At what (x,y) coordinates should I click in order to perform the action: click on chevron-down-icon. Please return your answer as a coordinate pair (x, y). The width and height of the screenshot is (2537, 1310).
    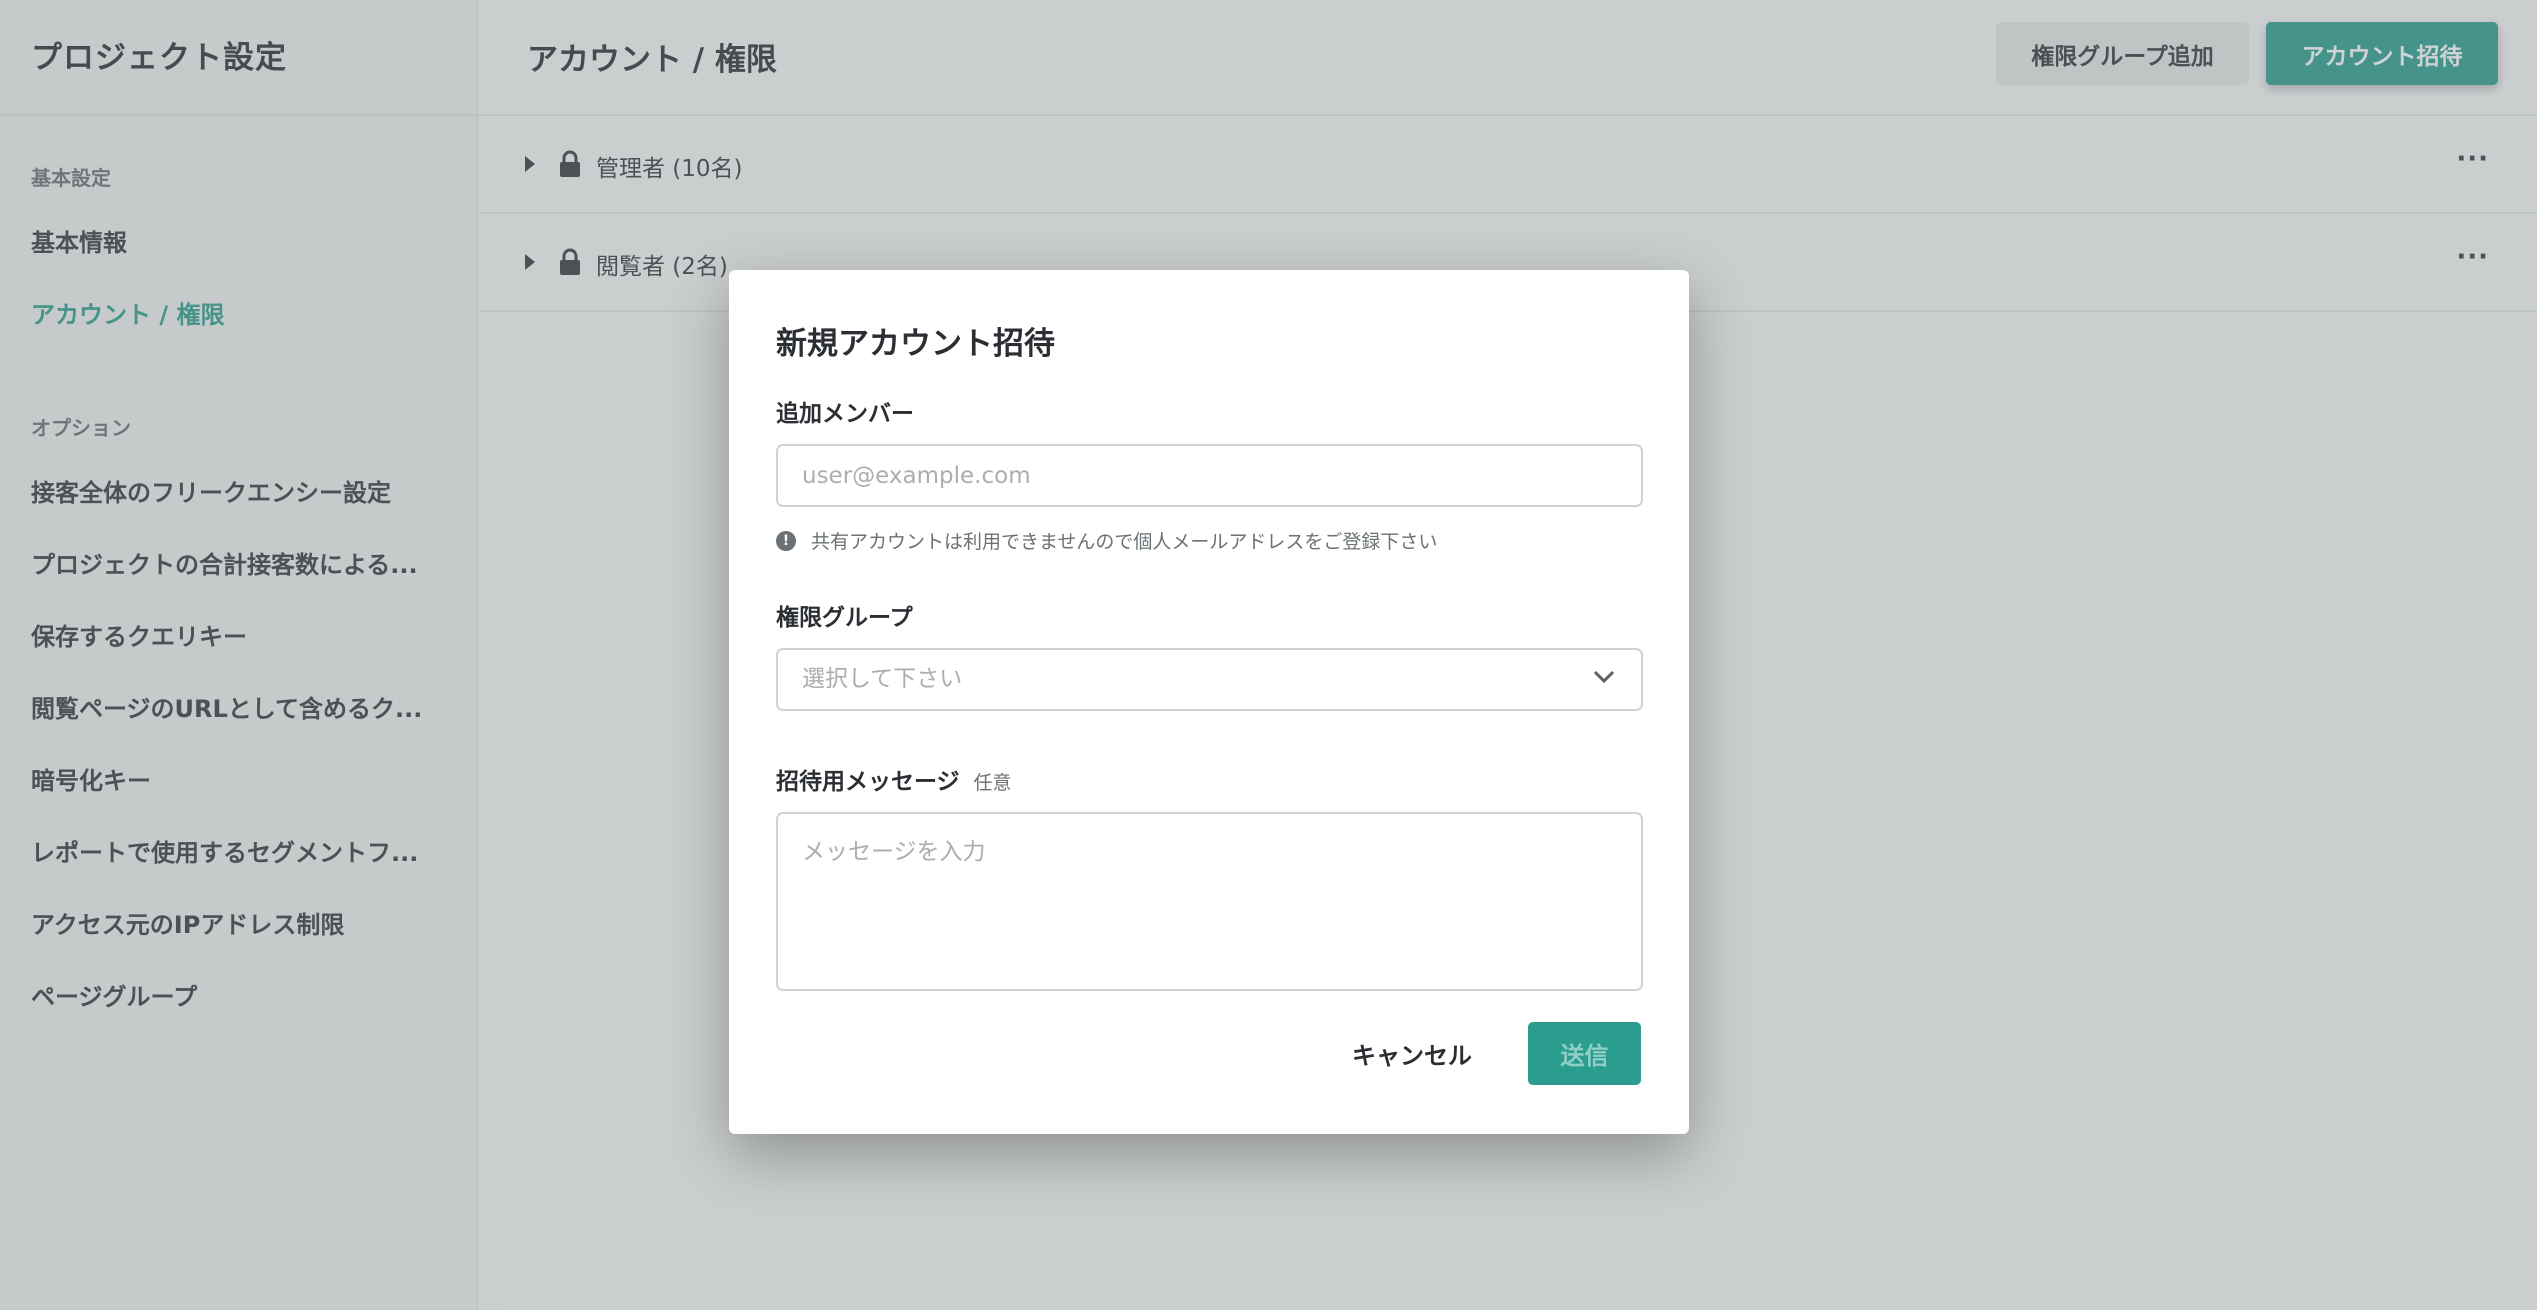
    Looking at the image, I should click on (1604, 677).